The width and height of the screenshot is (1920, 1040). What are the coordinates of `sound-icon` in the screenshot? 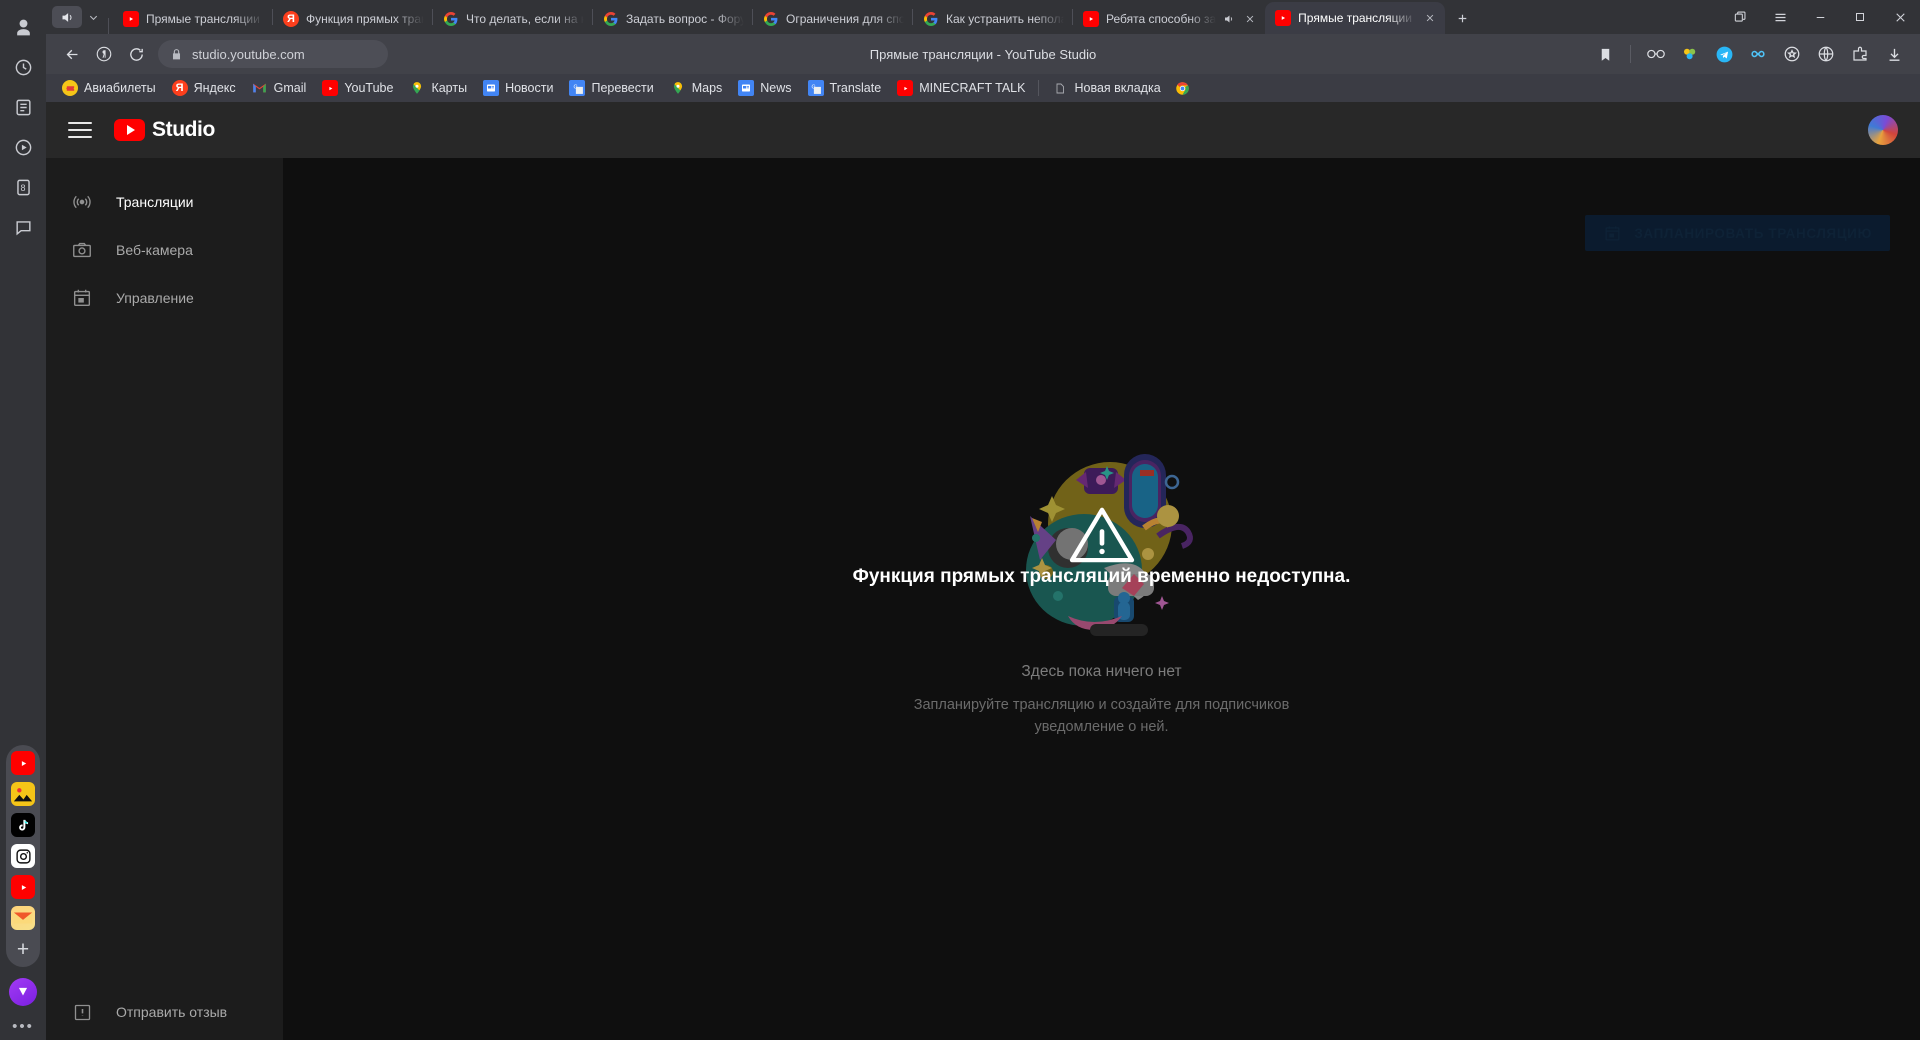 It's located at (67, 17).